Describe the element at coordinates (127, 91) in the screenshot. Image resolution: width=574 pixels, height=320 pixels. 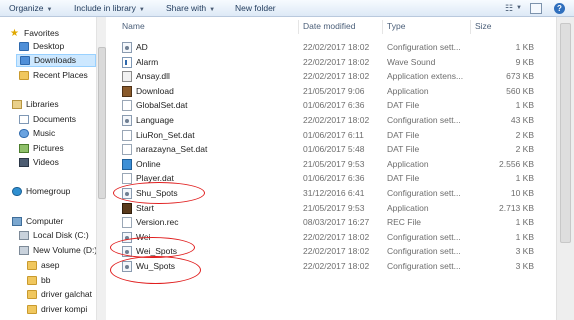
I see `app-file-icon` at that location.